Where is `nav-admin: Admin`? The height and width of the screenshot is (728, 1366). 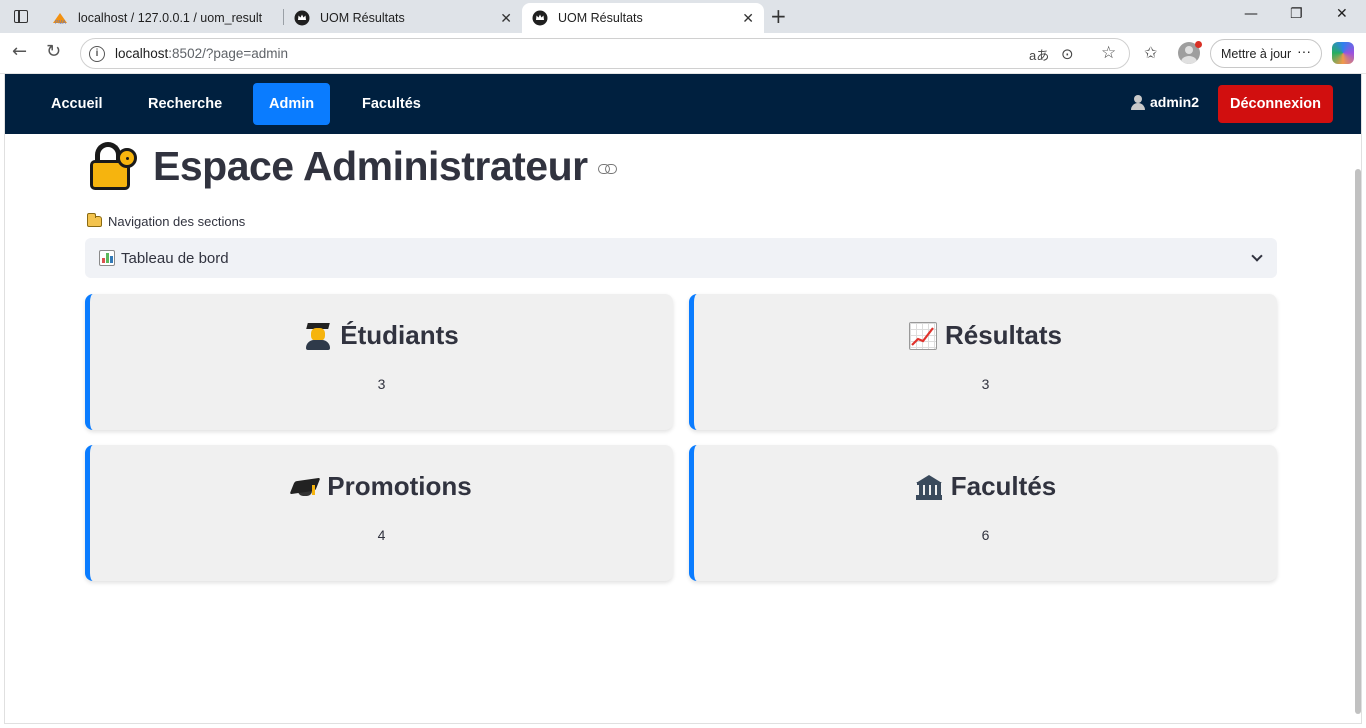 nav-admin: Admin is located at coordinates (292, 104).